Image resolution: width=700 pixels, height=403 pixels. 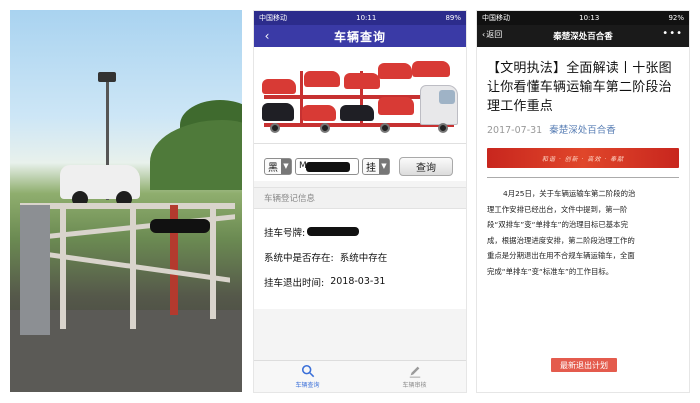 I want to click on tab-label: 车辆审核, so click(x=414, y=385).